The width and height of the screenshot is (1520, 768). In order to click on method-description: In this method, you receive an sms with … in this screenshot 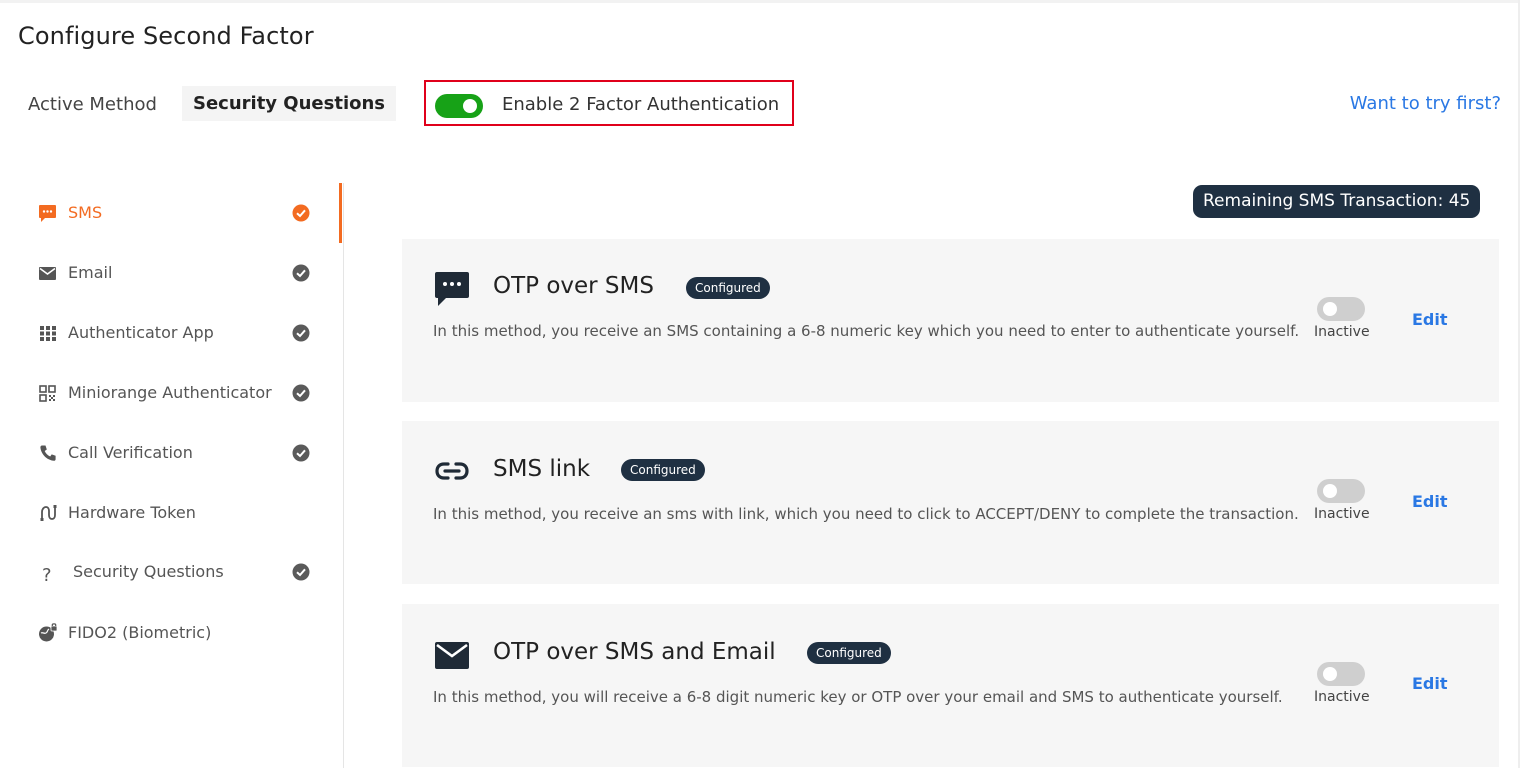, I will do `click(866, 514)`.